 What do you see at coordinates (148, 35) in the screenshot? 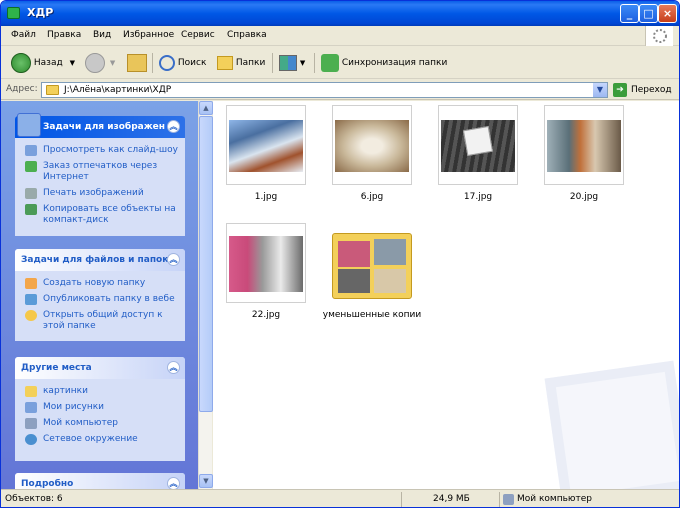
I see `menu-favorites: Избранное` at bounding box center [148, 35].